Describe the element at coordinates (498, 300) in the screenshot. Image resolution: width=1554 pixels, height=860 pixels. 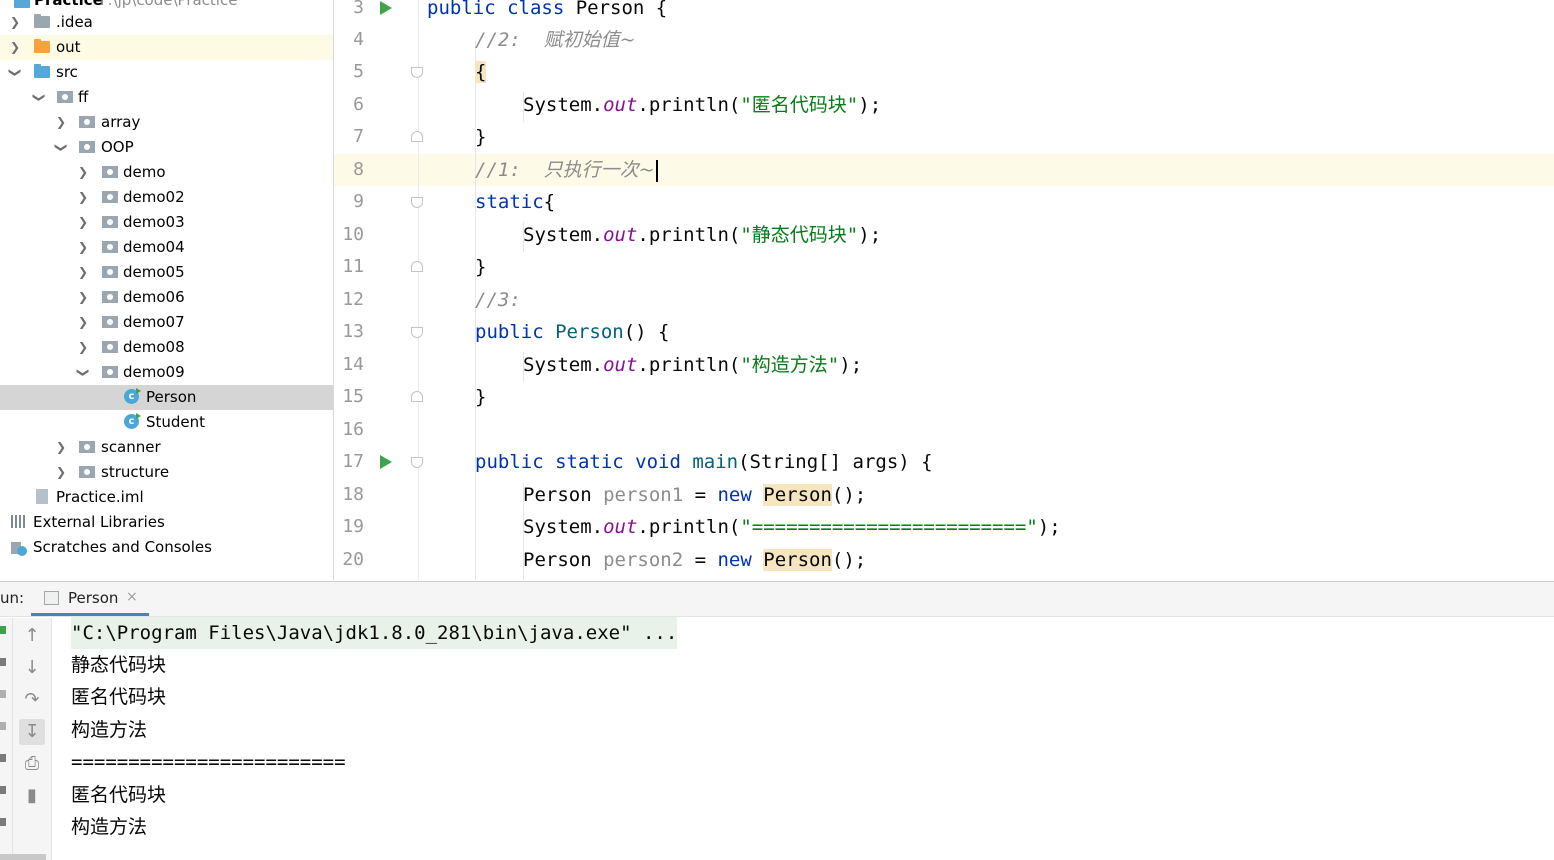
I see `code-line-12: //3:` at that location.